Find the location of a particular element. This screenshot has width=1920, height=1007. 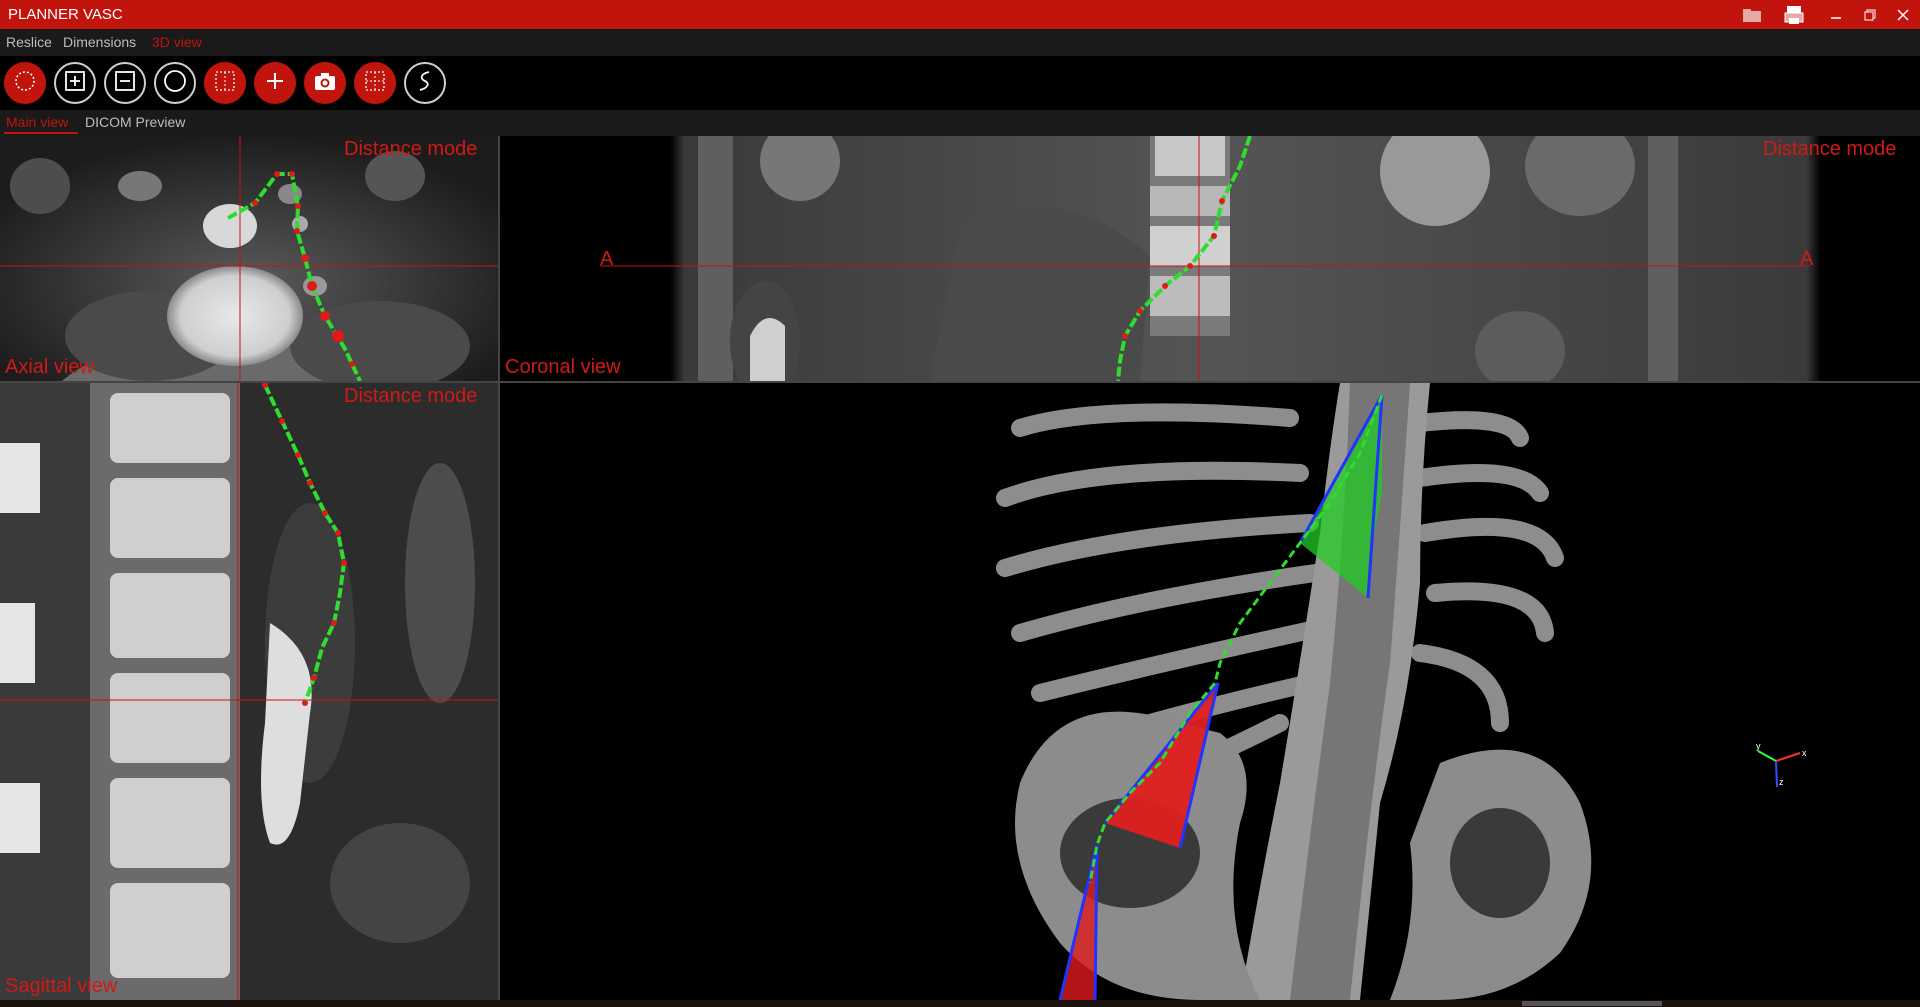

select-circle-icon is located at coordinates (25, 83).